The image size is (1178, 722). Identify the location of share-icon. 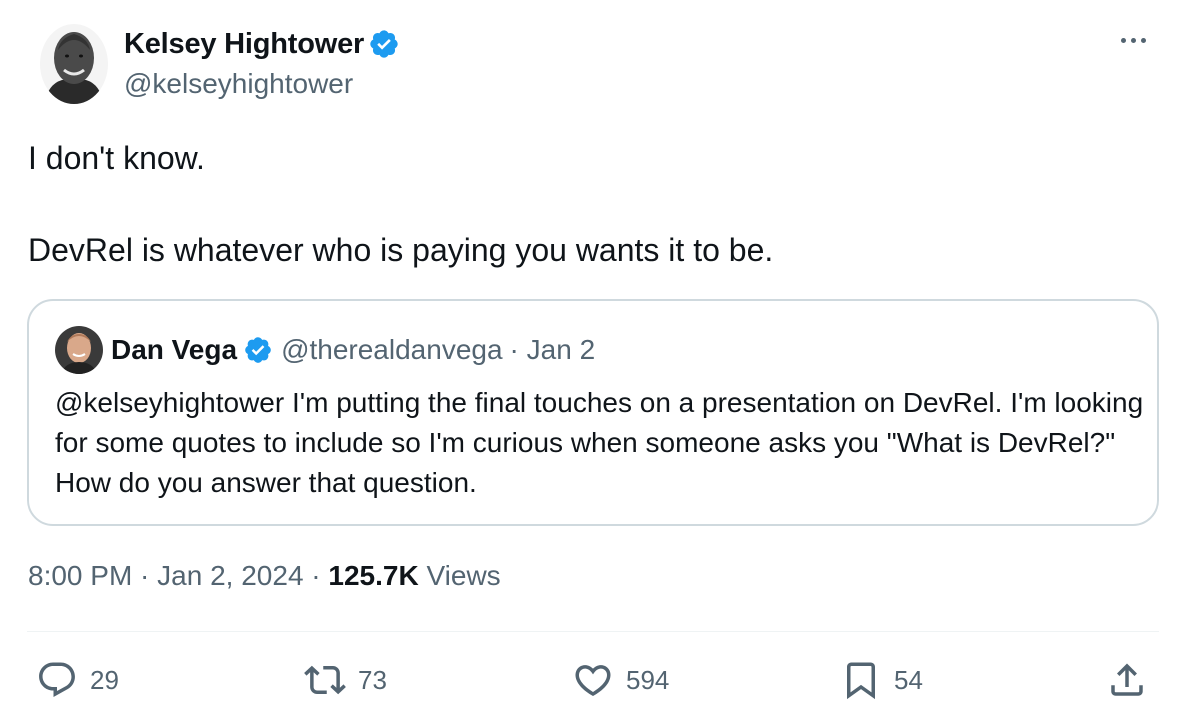
(1127, 679).